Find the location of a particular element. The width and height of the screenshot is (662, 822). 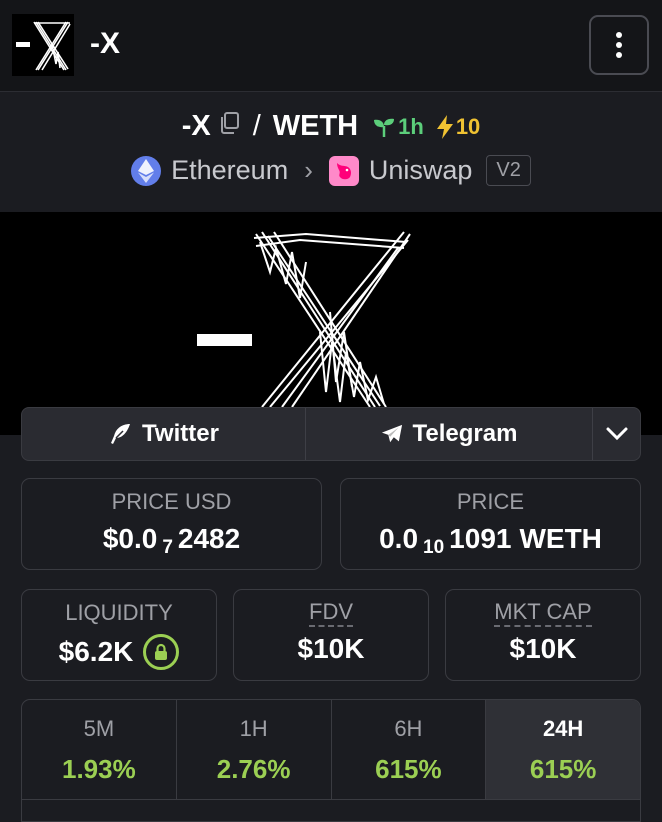

dex-name: Uniswap is located at coordinates (421, 170).